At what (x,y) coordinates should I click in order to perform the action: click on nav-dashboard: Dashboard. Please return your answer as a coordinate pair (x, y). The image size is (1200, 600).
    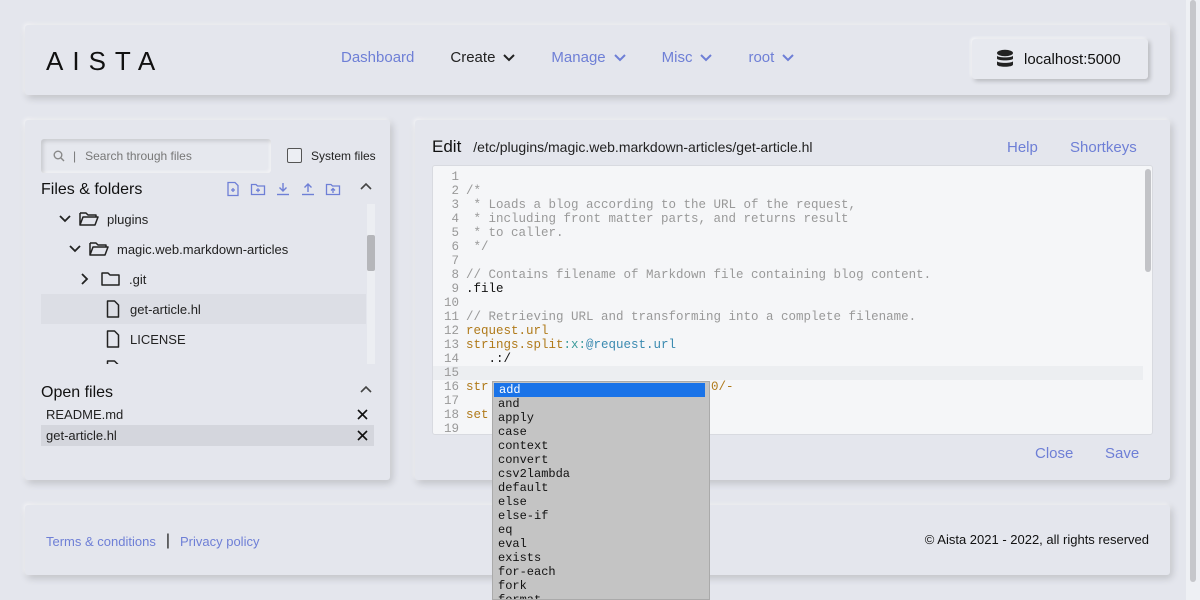
    Looking at the image, I should click on (377, 57).